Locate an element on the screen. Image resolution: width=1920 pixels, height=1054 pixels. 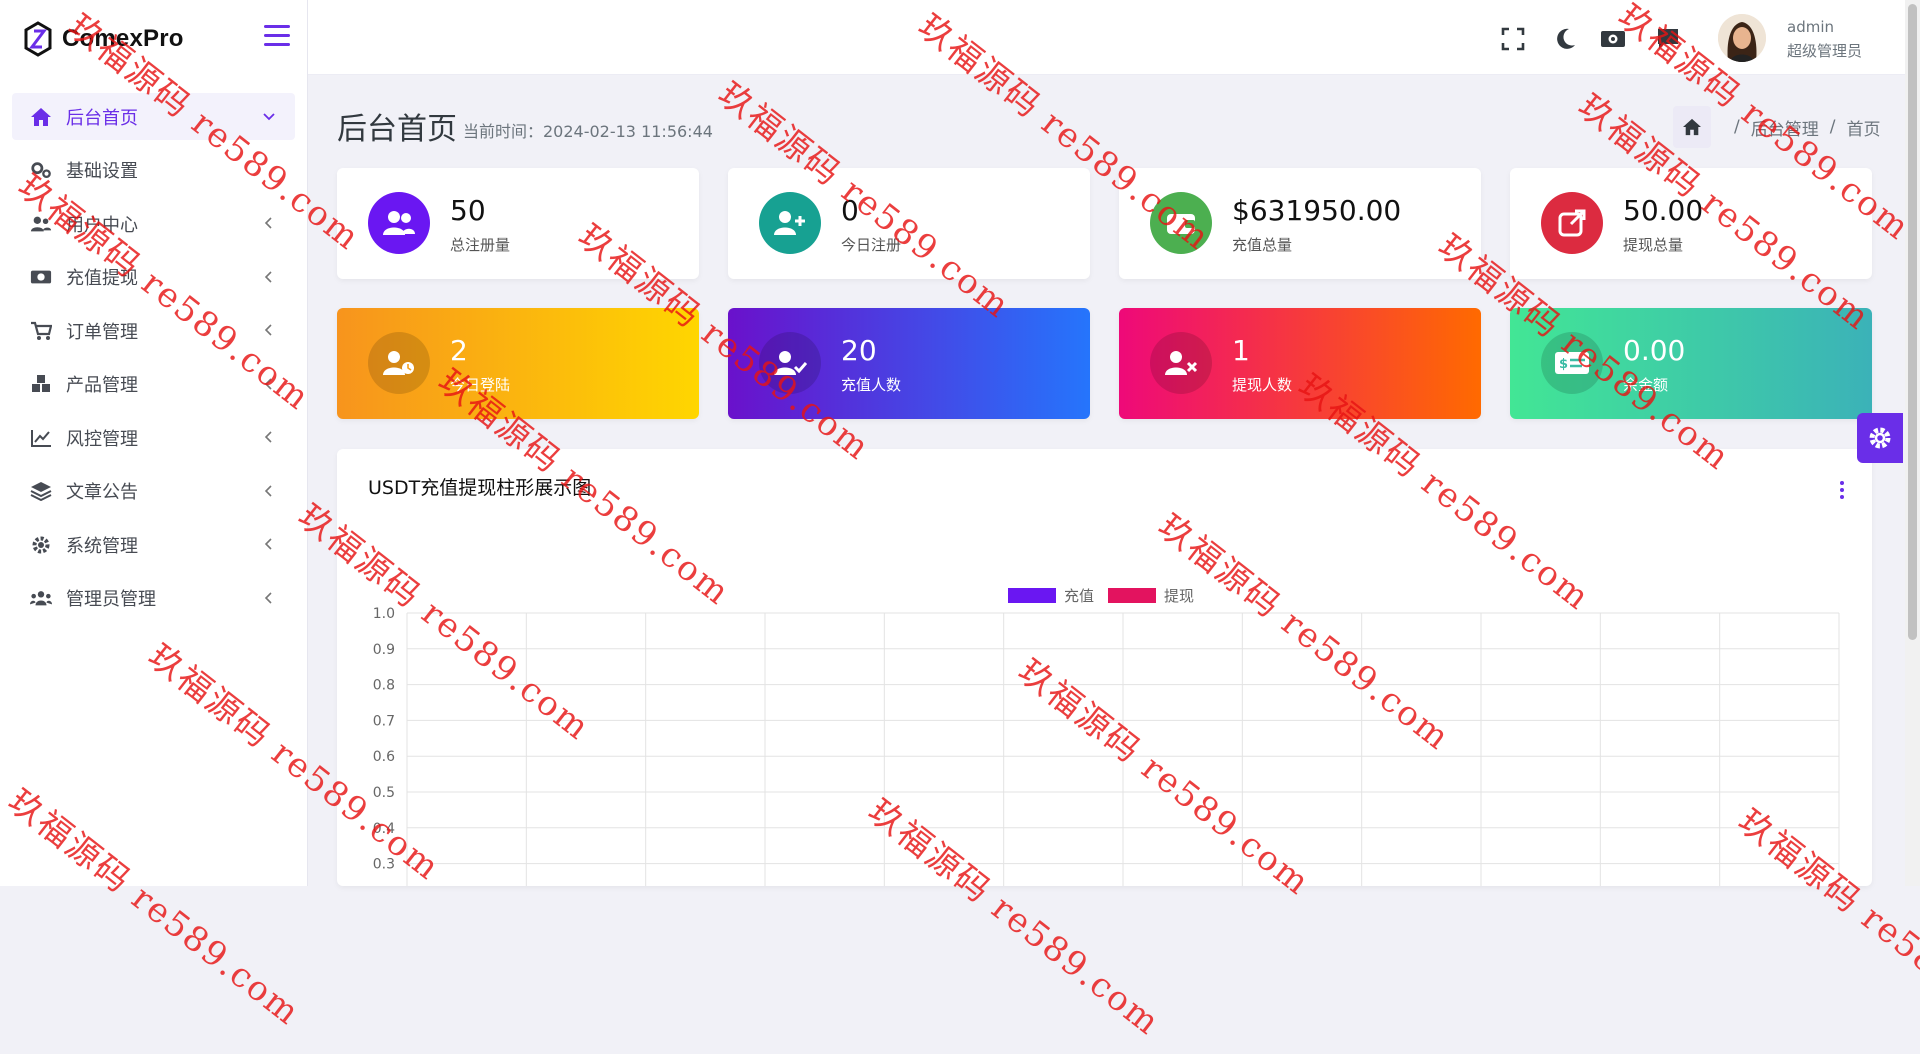
avatar-image is located at coordinates (1742, 38).